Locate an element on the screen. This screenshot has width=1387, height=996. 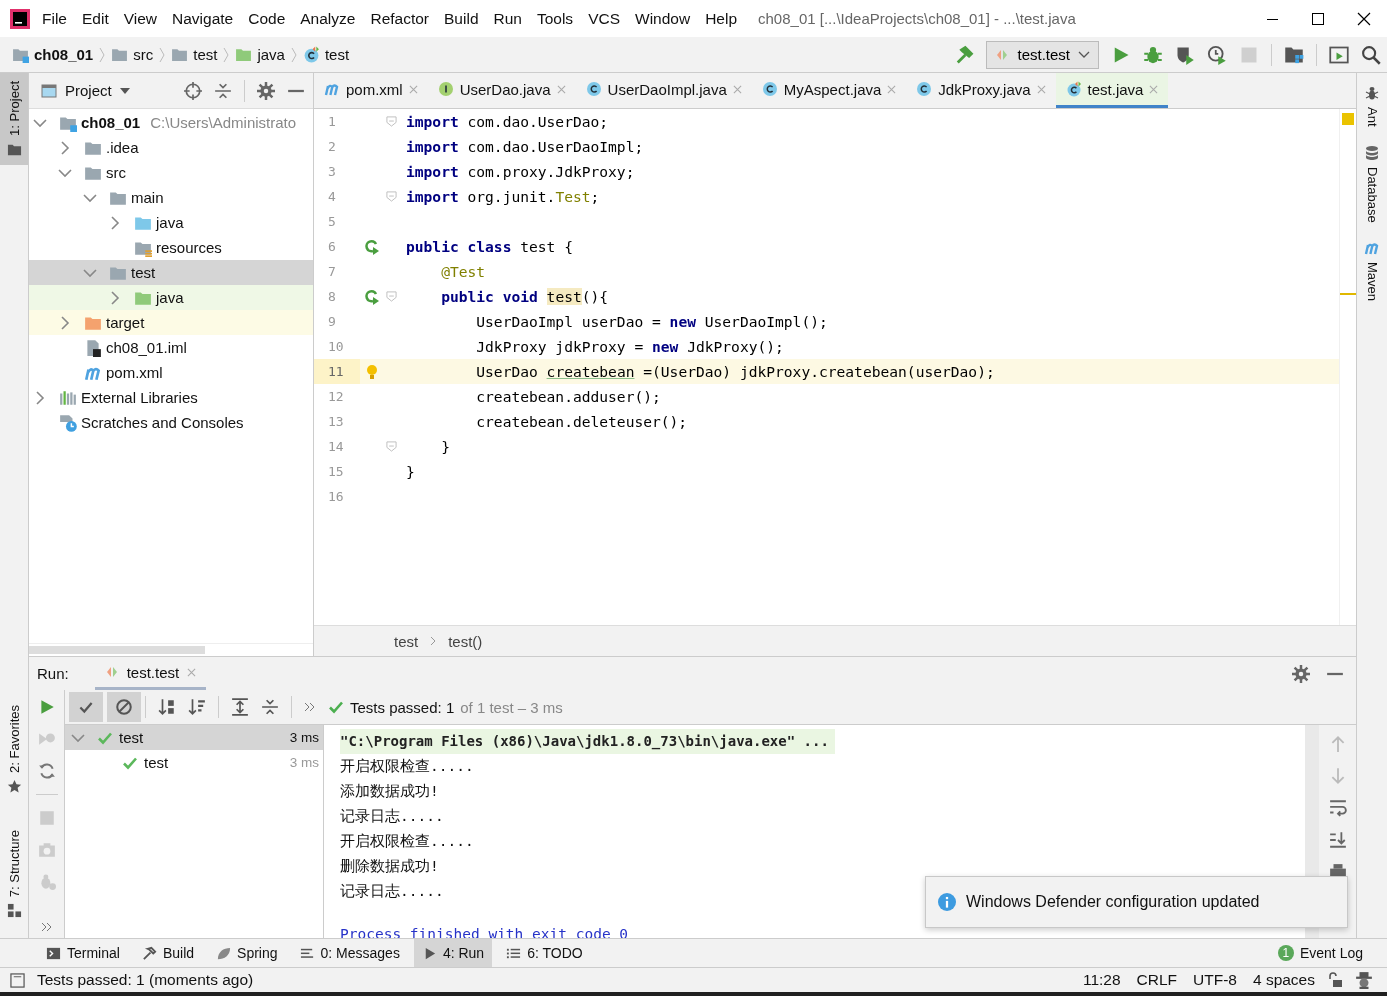
test-tree-item: test 3 ms is located at coordinates (194, 737).